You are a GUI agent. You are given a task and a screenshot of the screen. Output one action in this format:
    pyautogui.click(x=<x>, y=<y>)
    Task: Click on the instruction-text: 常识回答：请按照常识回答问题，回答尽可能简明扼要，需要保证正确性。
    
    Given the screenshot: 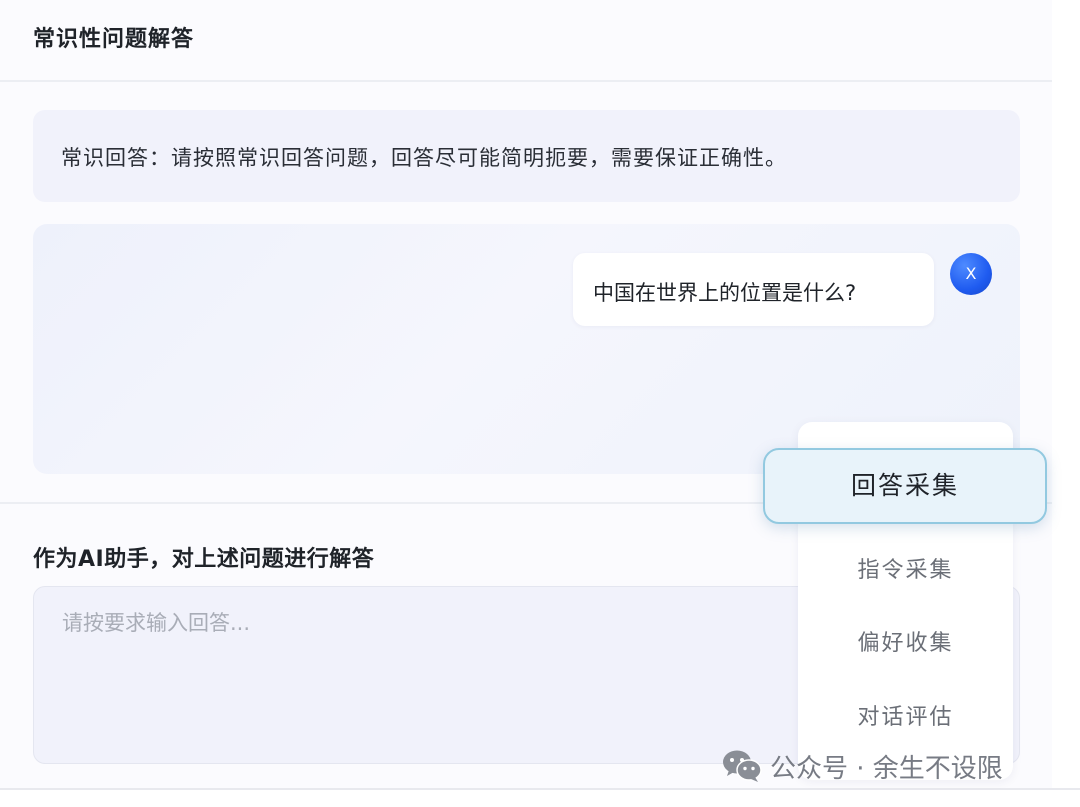 What is the action you would take?
    pyautogui.click(x=424, y=158)
    